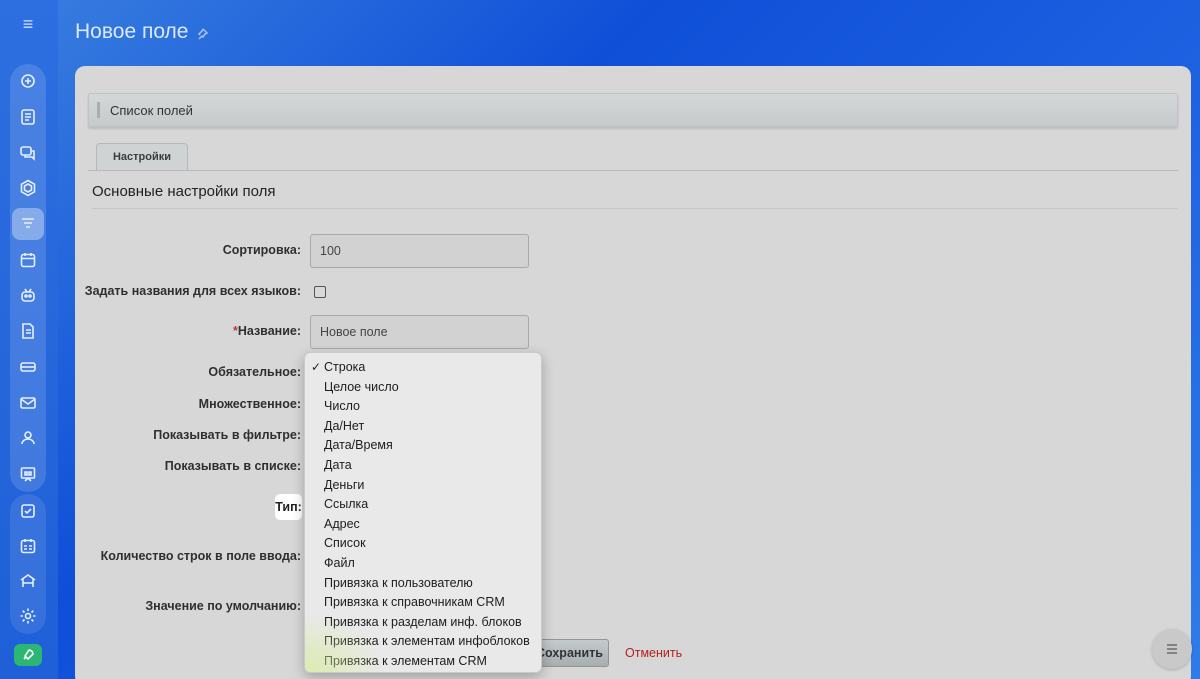 The width and height of the screenshot is (1200, 679). Describe the element at coordinates (423, 603) in the screenshot. I see `type-option: Привязка к справочникам CRM` at that location.